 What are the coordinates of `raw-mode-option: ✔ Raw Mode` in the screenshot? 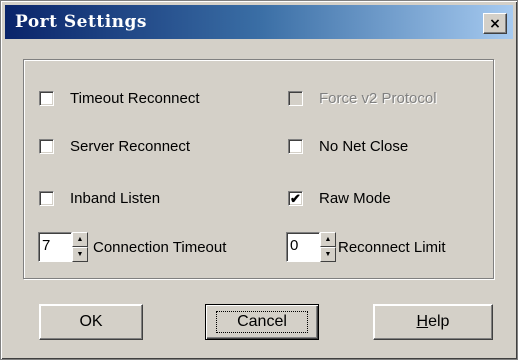 It's located at (339, 198).